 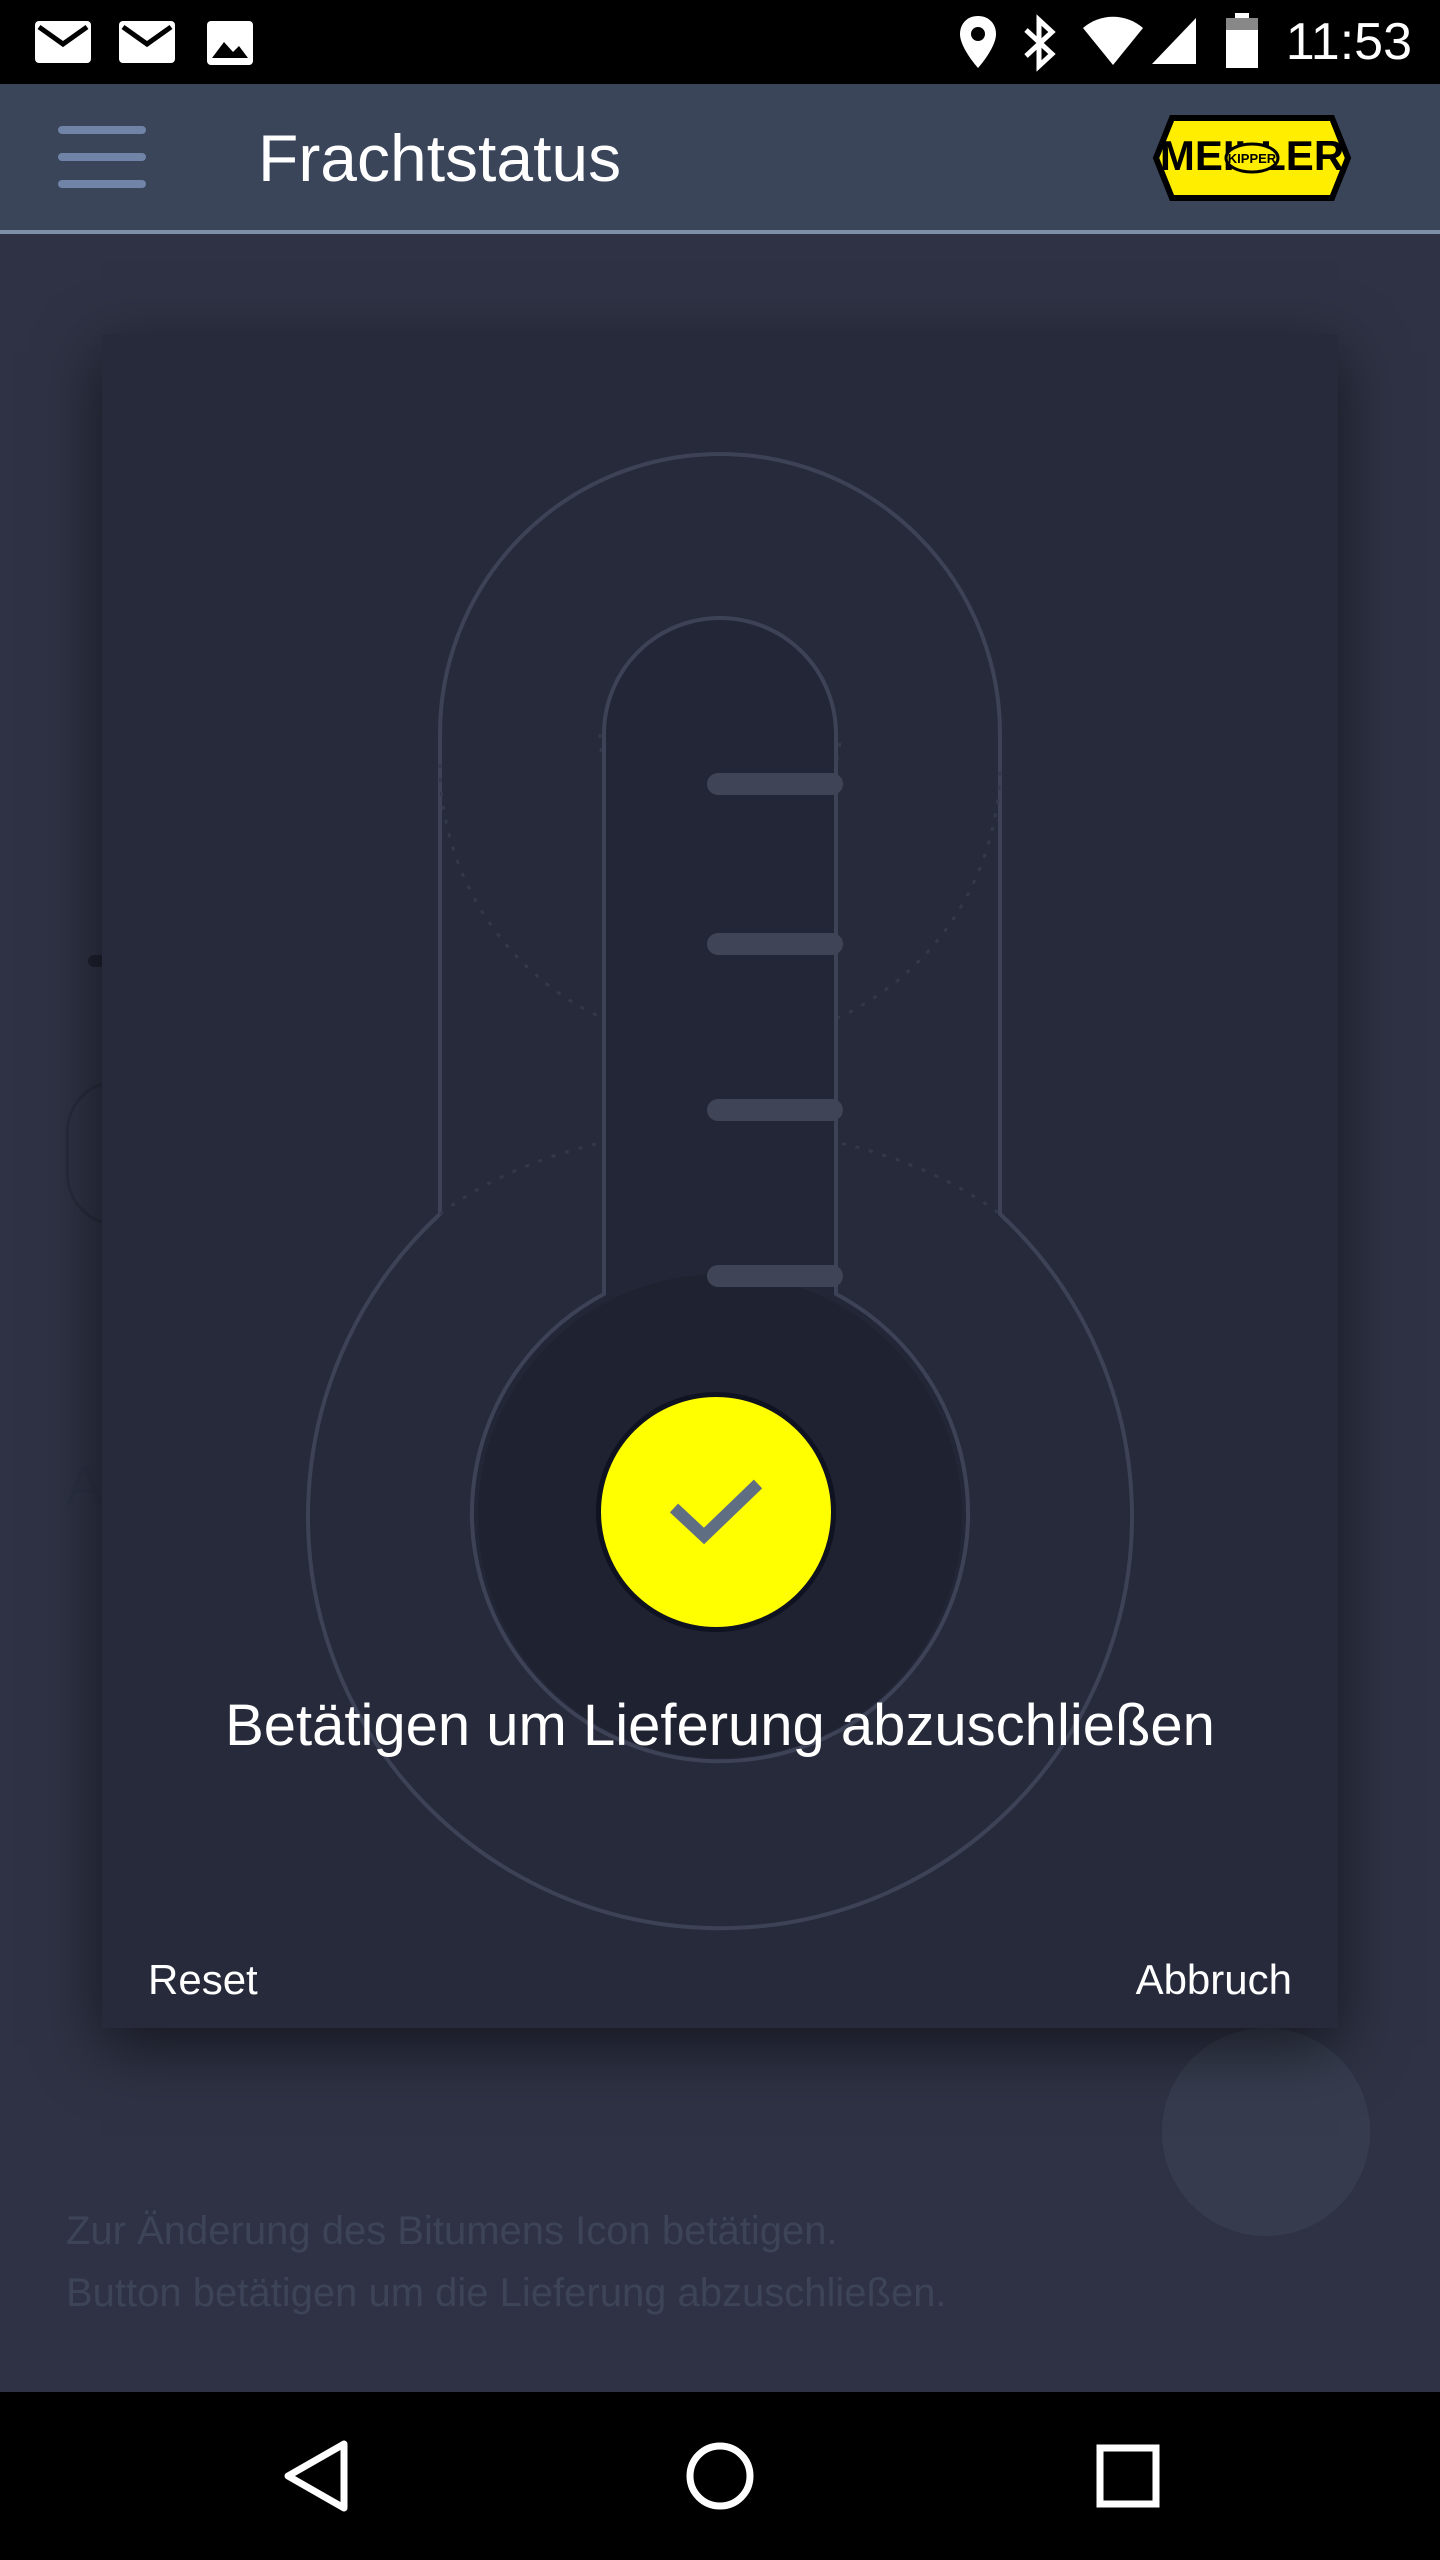 What do you see at coordinates (1214, 1980) in the screenshot?
I see `cancel-button: Abbruch` at bounding box center [1214, 1980].